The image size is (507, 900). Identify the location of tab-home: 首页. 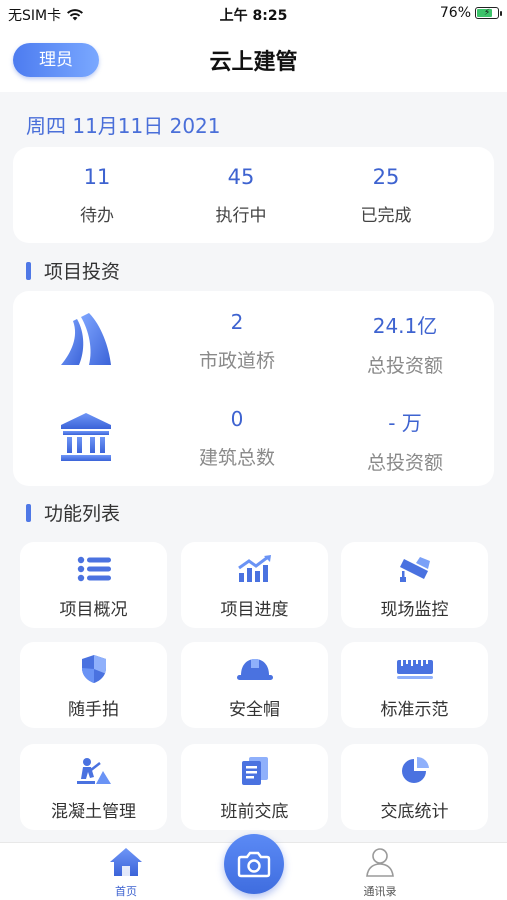
(126, 873).